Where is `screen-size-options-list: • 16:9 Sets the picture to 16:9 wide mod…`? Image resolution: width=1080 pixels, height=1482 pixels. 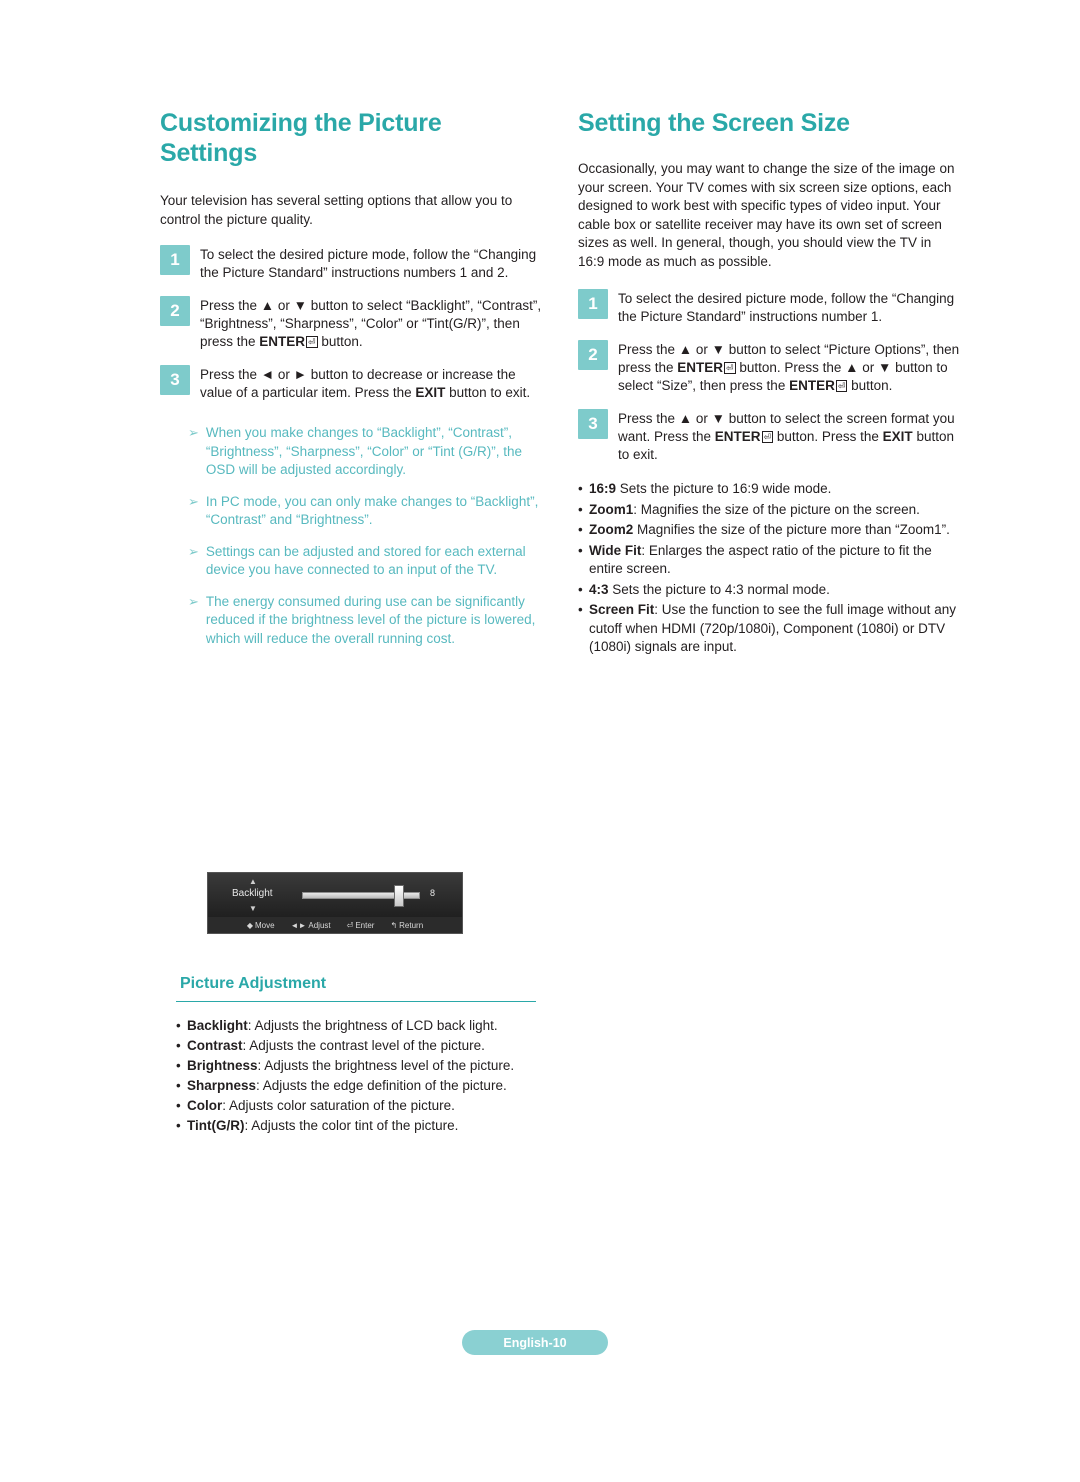
screen-size-options-list: • 16:9 Sets the picture to 16:9 wide mod… is located at coordinates (769, 568).